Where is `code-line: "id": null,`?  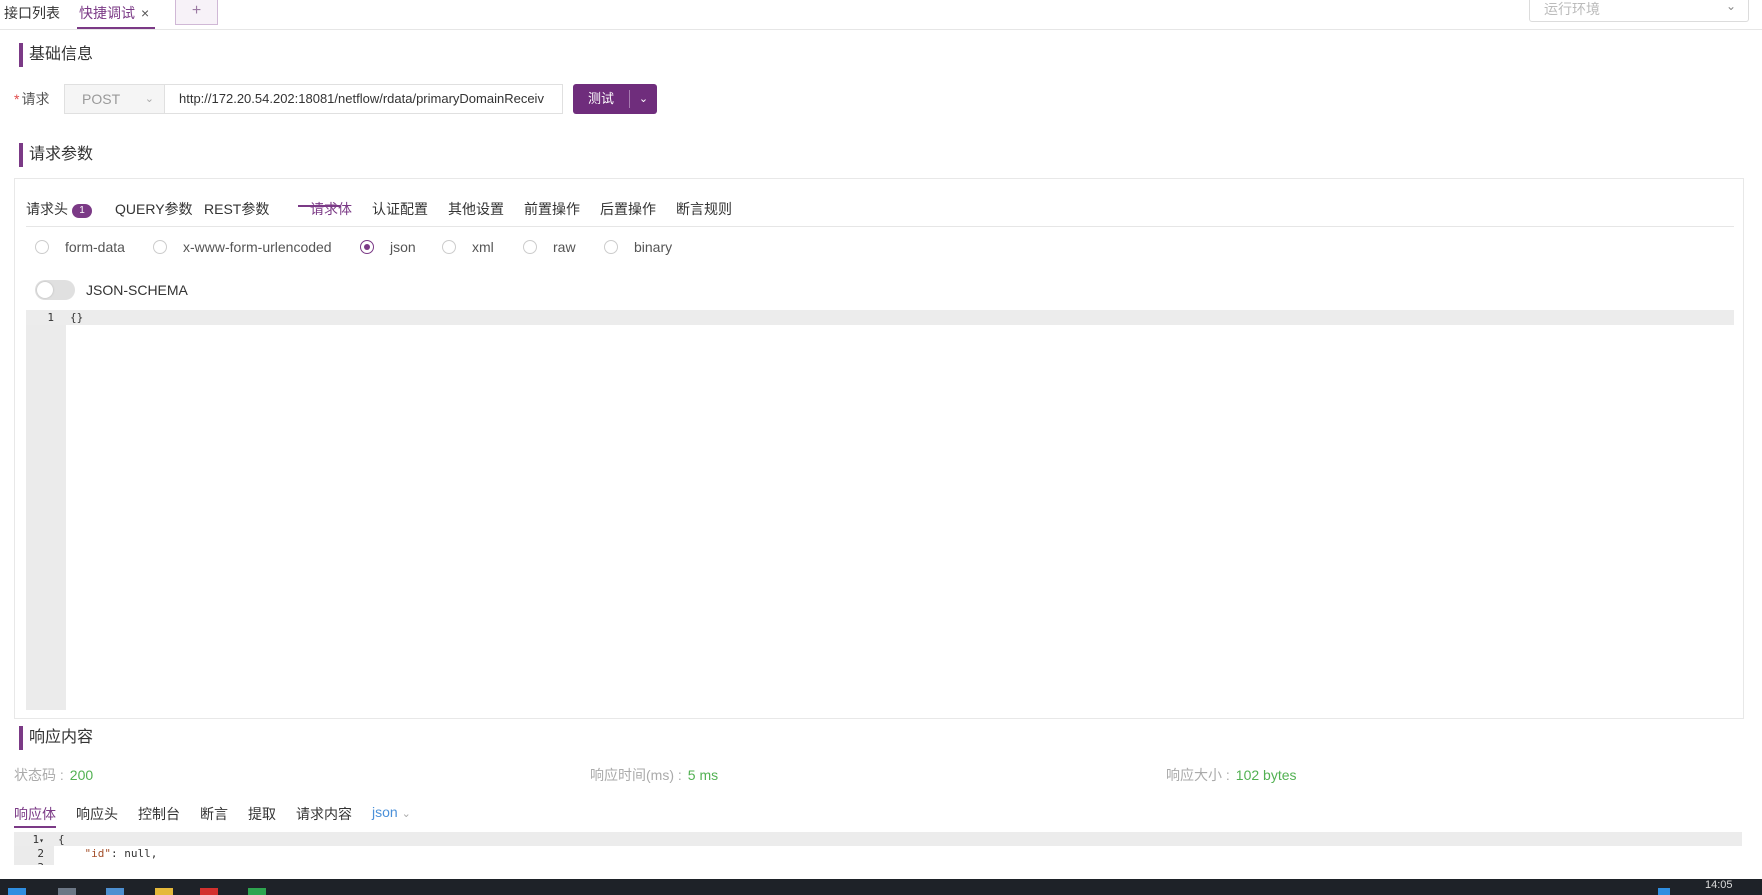
code-line: "id": null, is located at coordinates (108, 853).